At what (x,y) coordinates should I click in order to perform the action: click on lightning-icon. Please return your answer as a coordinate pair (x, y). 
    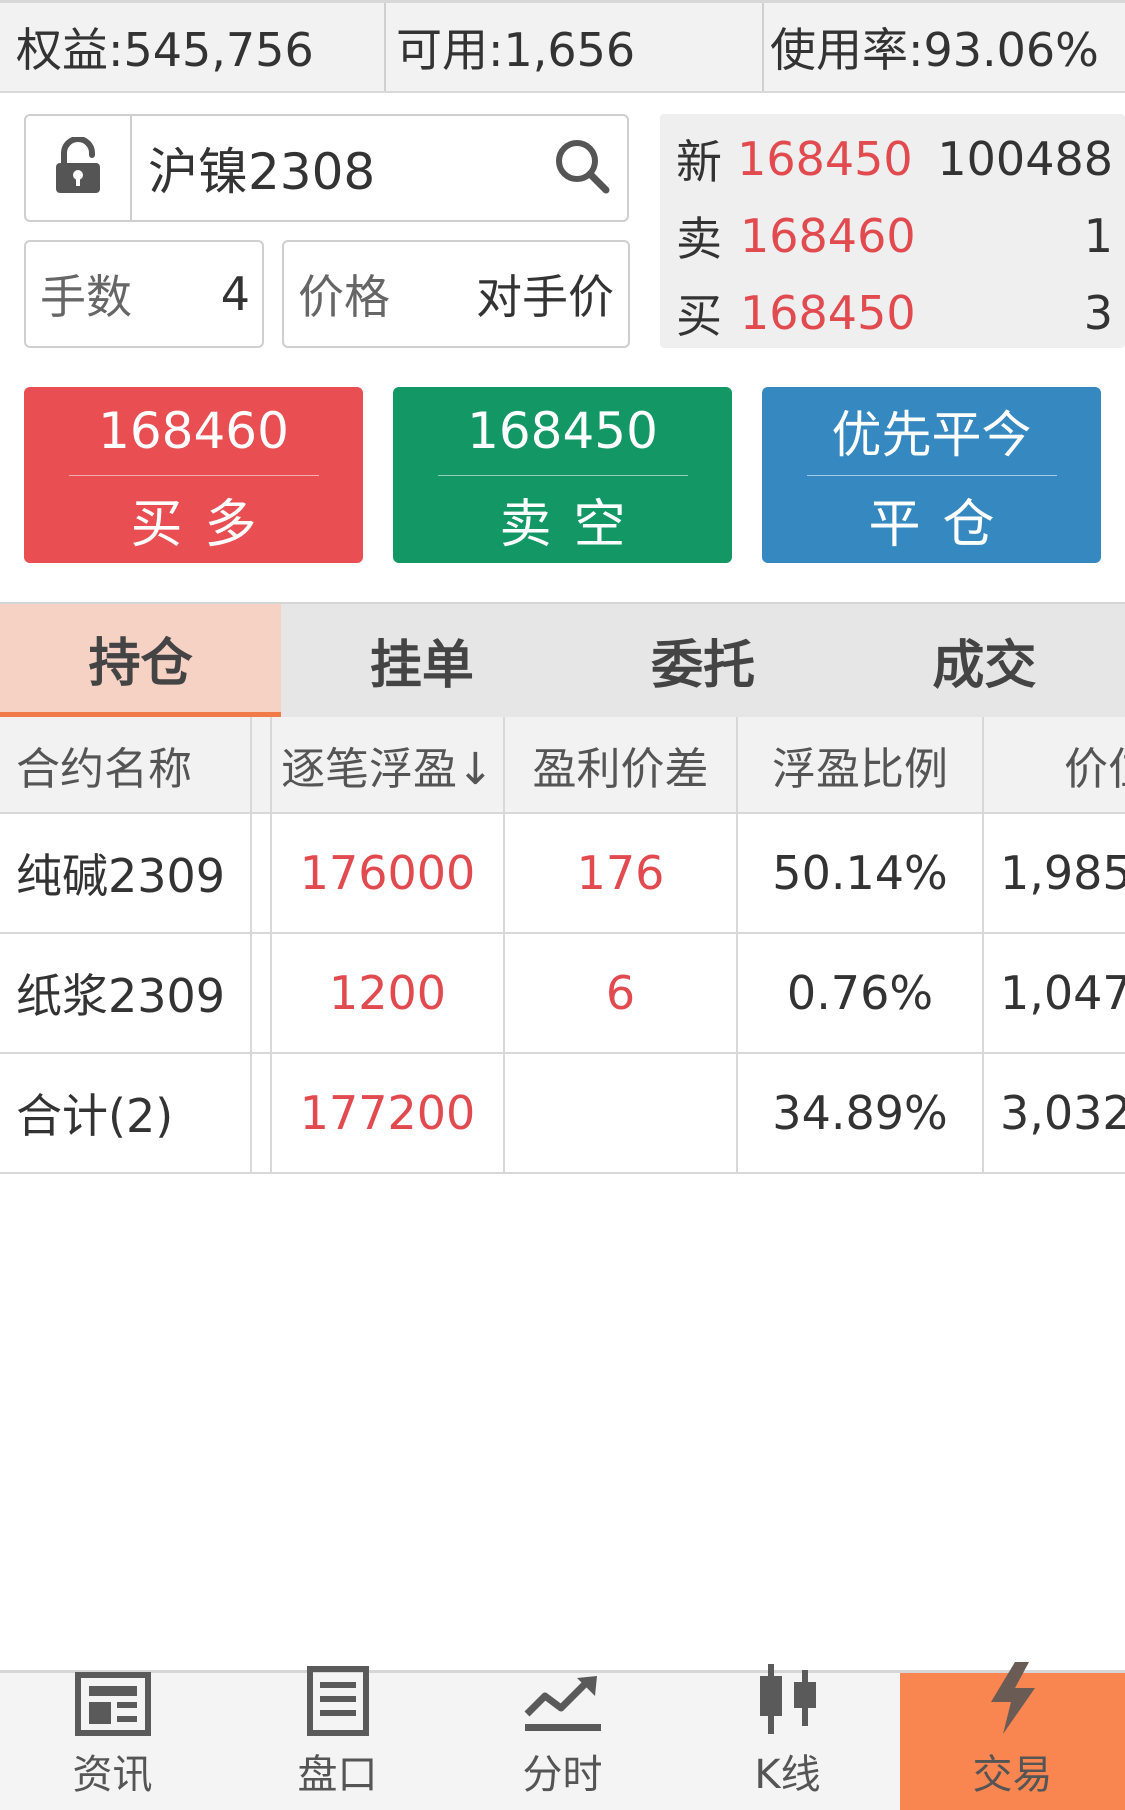
    Looking at the image, I should click on (1013, 1698).